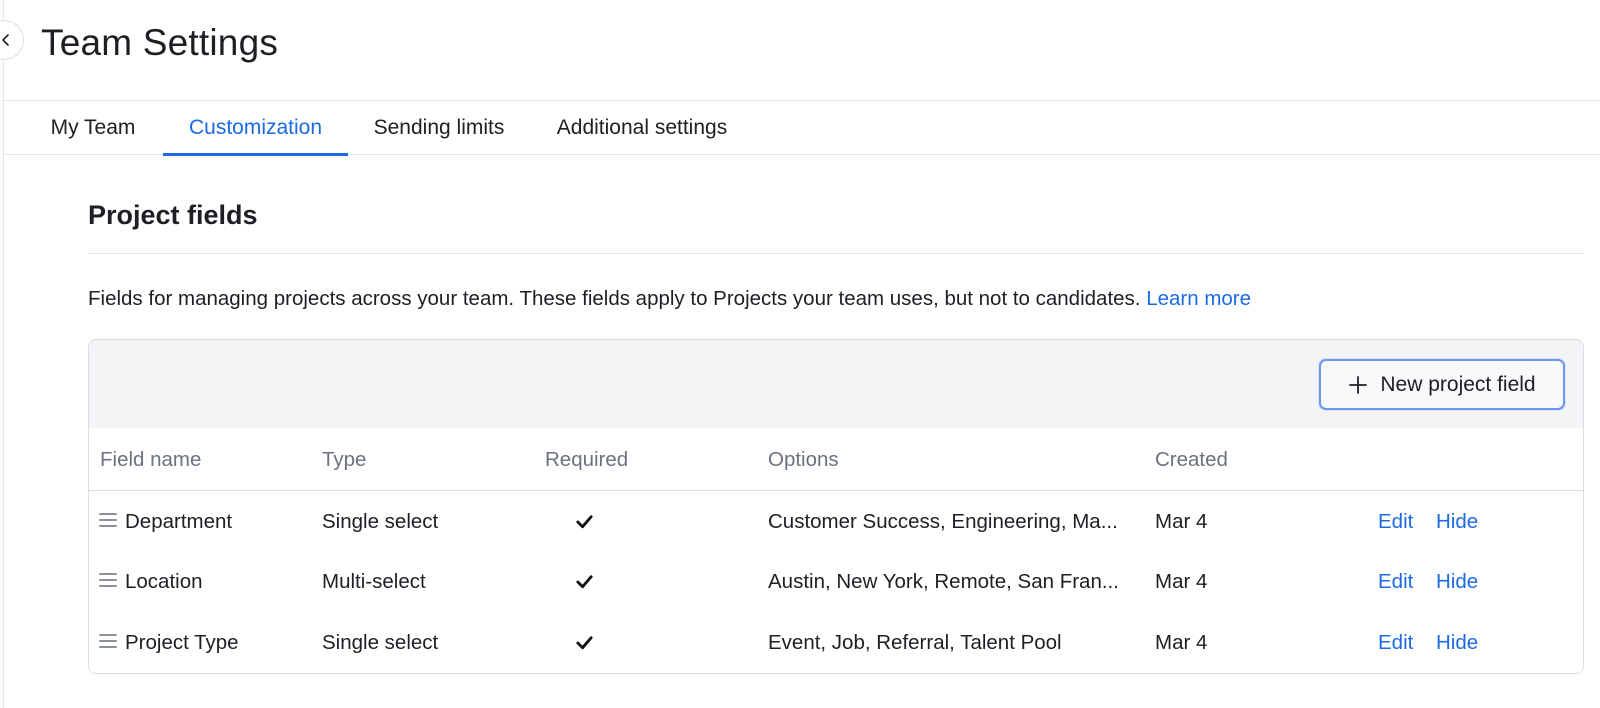  Describe the element at coordinates (182, 642) in the screenshot. I see `field-name-cell: Project Type` at that location.